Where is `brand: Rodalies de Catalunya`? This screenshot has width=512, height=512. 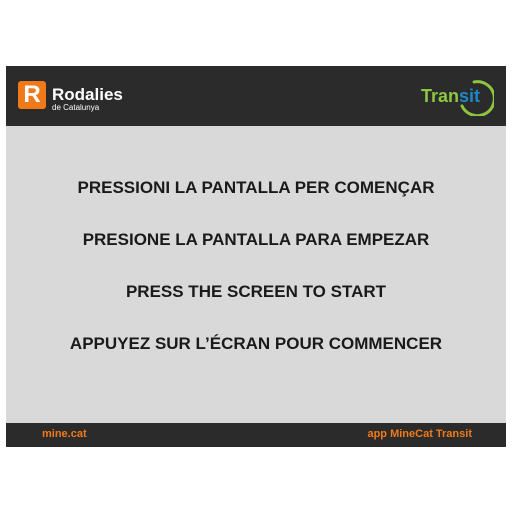 brand: Rodalies de Catalunya is located at coordinates (87, 99).